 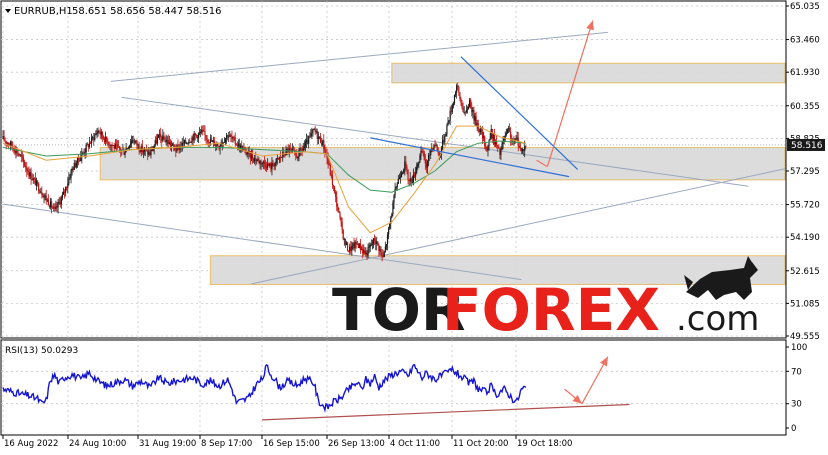 What do you see at coordinates (113, 11) in the screenshot?
I see `symbol-header: EURRUB,H1 58.651 58.656 58.447 58.516` at bounding box center [113, 11].